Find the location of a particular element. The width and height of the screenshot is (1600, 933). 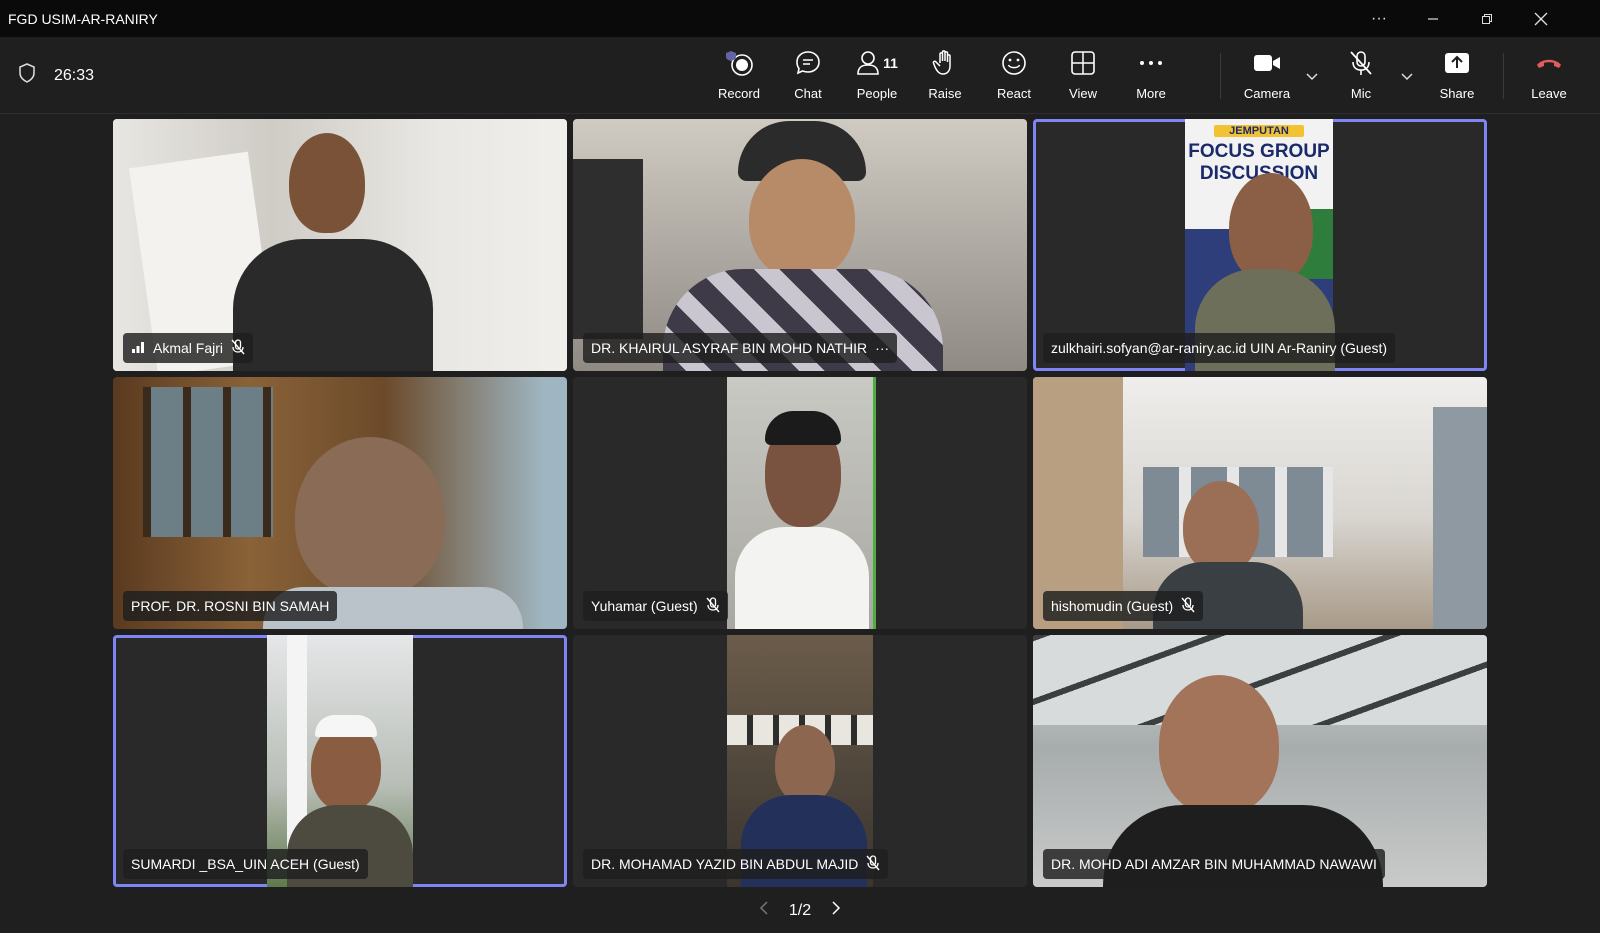

banner-line-2: FOCUS GROUP is located at coordinates (1259, 151).